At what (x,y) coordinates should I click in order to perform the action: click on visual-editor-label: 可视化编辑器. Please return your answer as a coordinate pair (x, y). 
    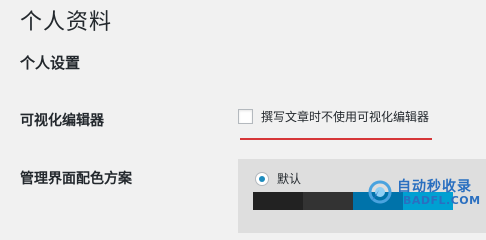
    Looking at the image, I should click on (62, 121).